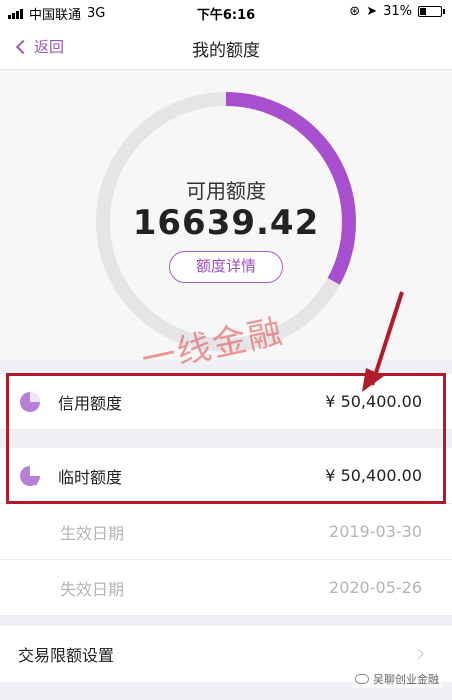  What do you see at coordinates (431, 11) in the screenshot?
I see `battery-icon` at bounding box center [431, 11].